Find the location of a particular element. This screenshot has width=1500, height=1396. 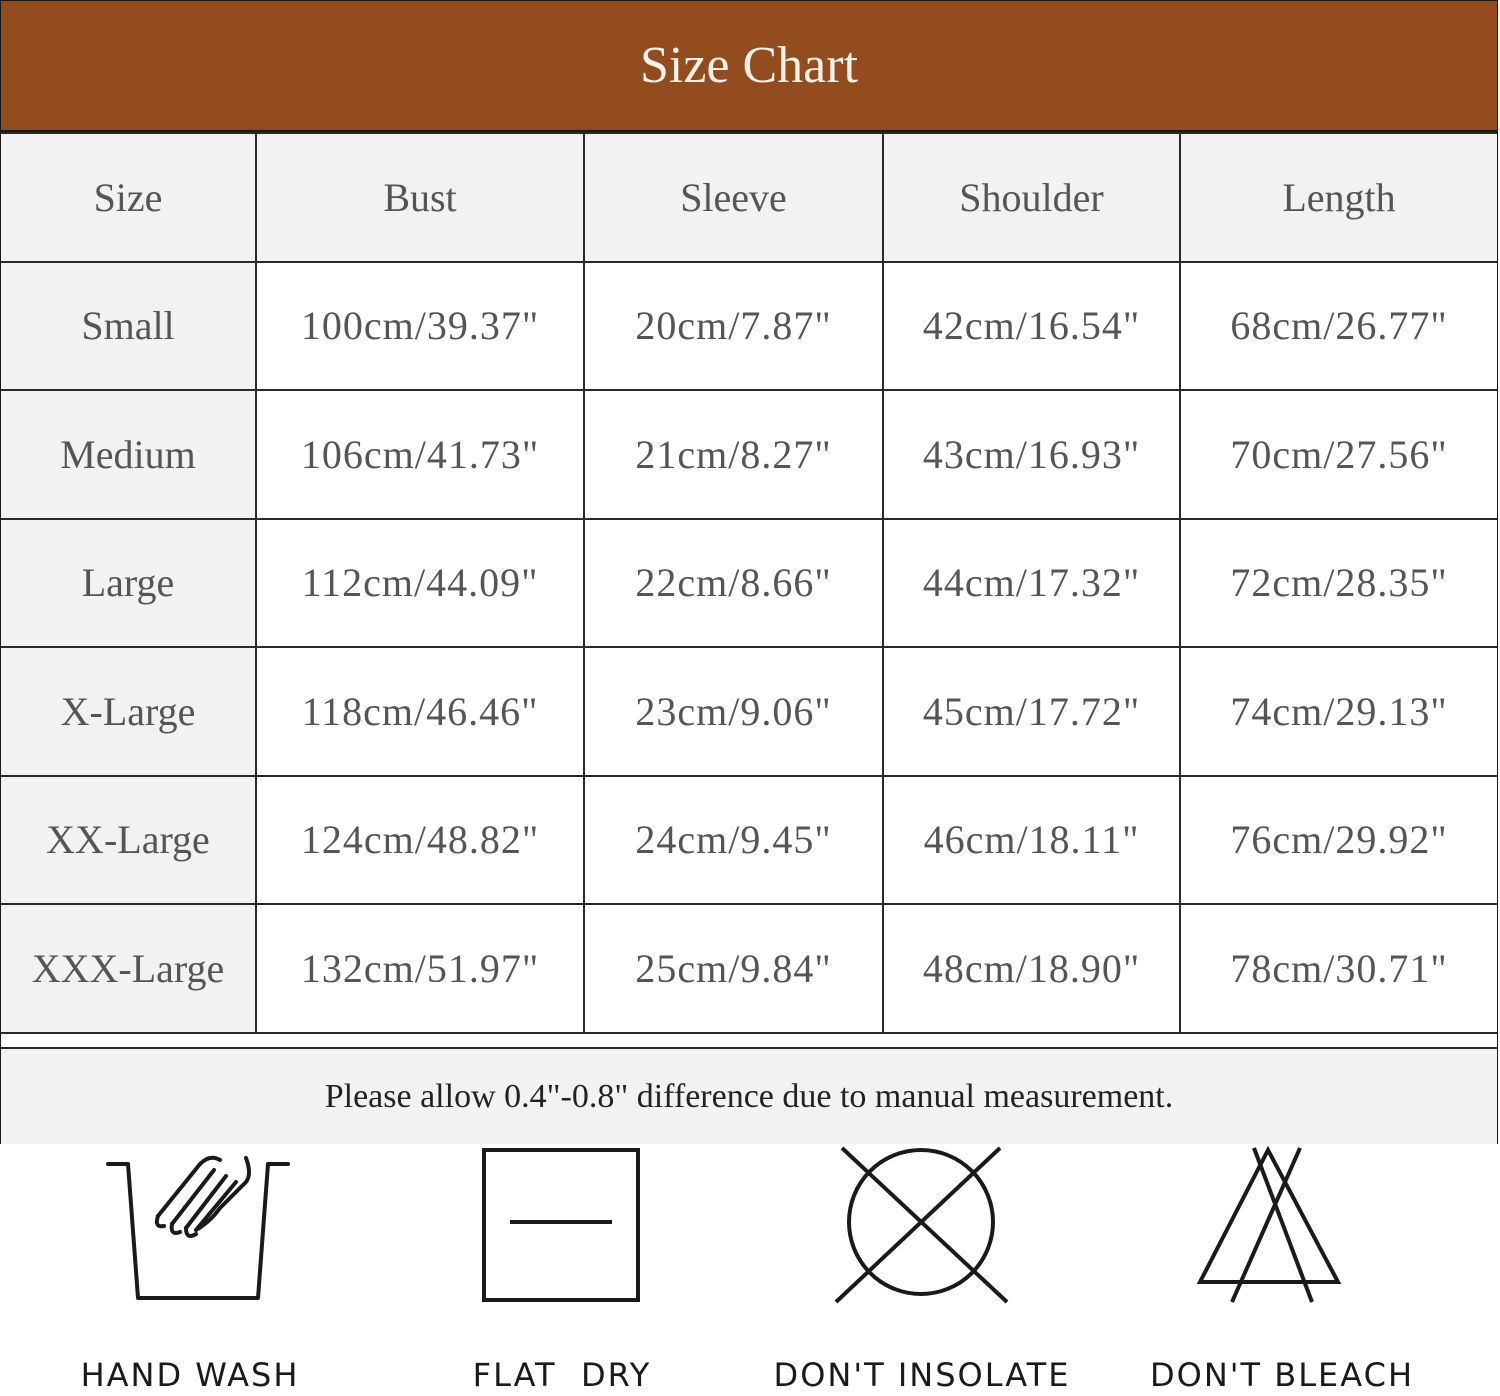

size-cell: Large is located at coordinates (129, 582).